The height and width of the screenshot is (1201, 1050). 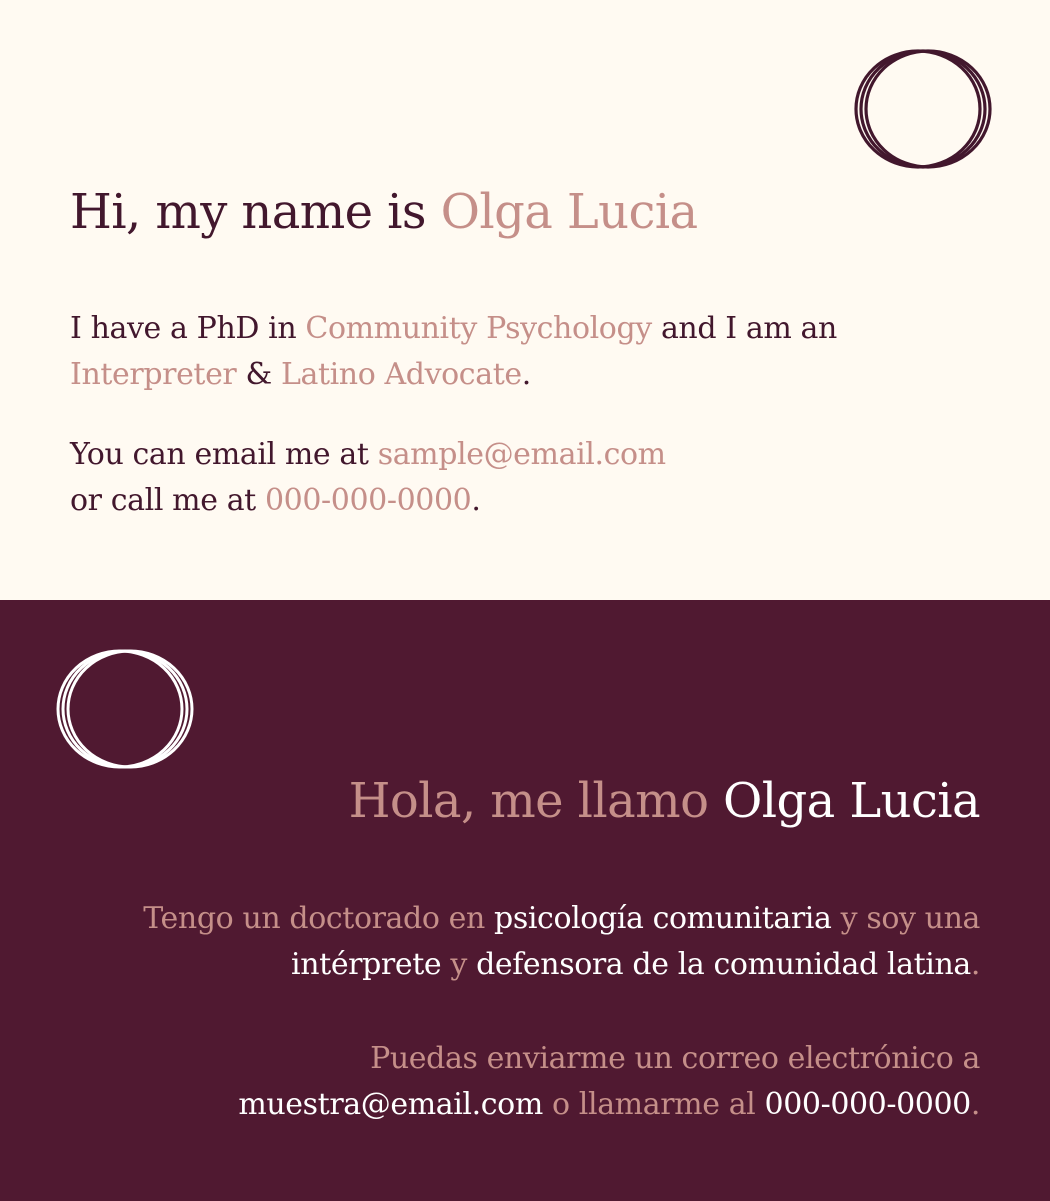 I want to click on spanish-greeting-heading: Hola, me llamo Olga Lucia, so click(x=664, y=801).